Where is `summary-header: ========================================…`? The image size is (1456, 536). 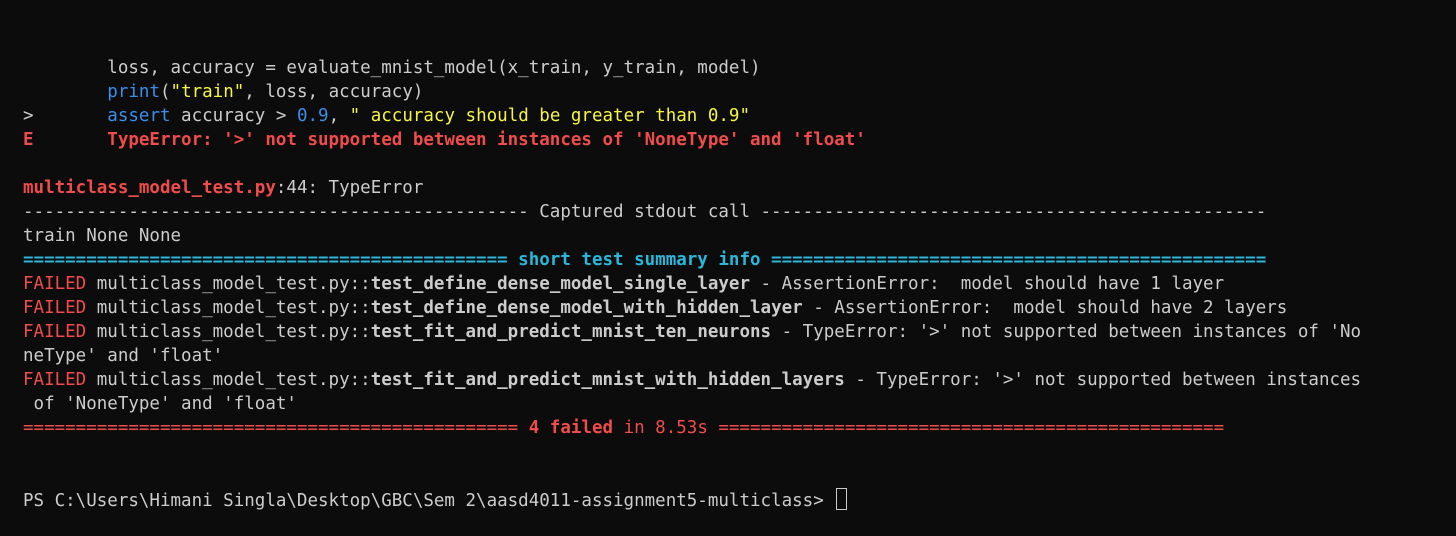 summary-header: ========================================… is located at coordinates (733, 260).